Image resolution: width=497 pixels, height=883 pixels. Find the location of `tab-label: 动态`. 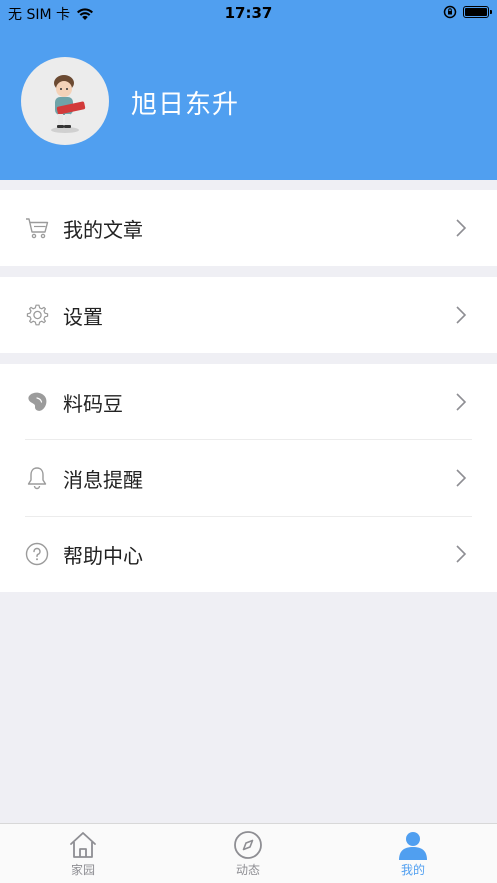

tab-label: 动态 is located at coordinates (247, 870).